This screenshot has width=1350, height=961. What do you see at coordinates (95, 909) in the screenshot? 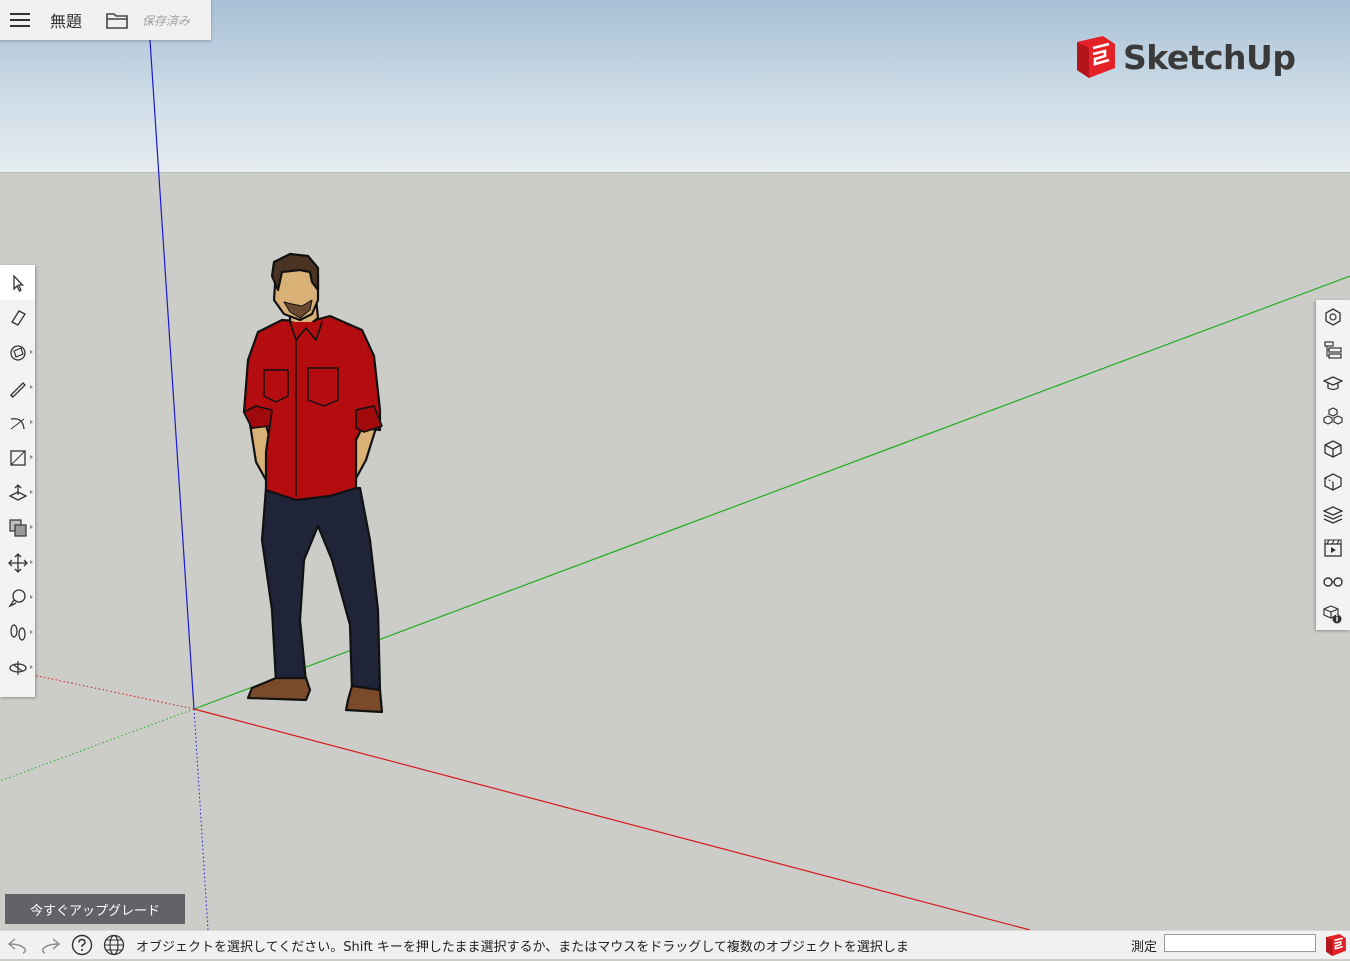
I see `upgrade-now-button: 今すぐアップグレード` at bounding box center [95, 909].